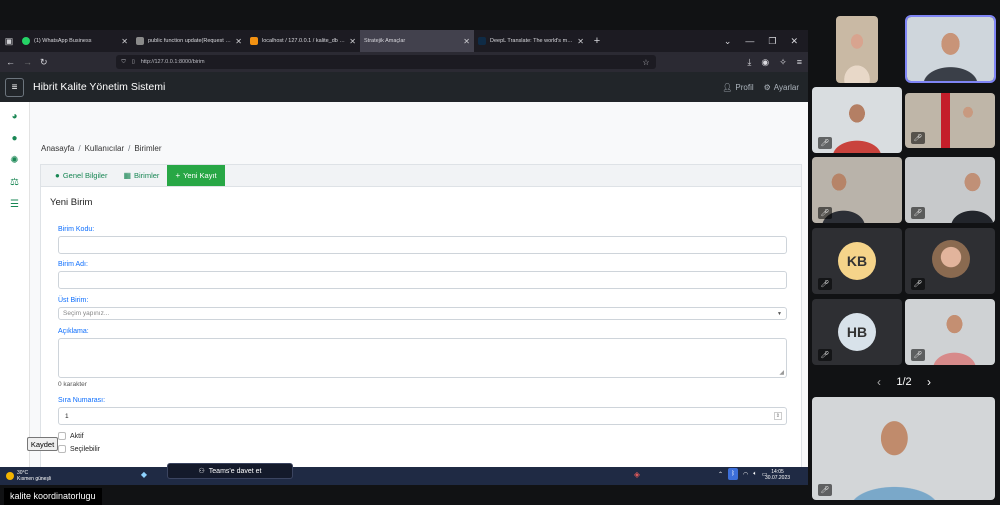 The height and width of the screenshot is (505, 1000). What do you see at coordinates (857, 332) in the screenshot?
I see `participant-tile: HB 🎤︎` at bounding box center [857, 332].